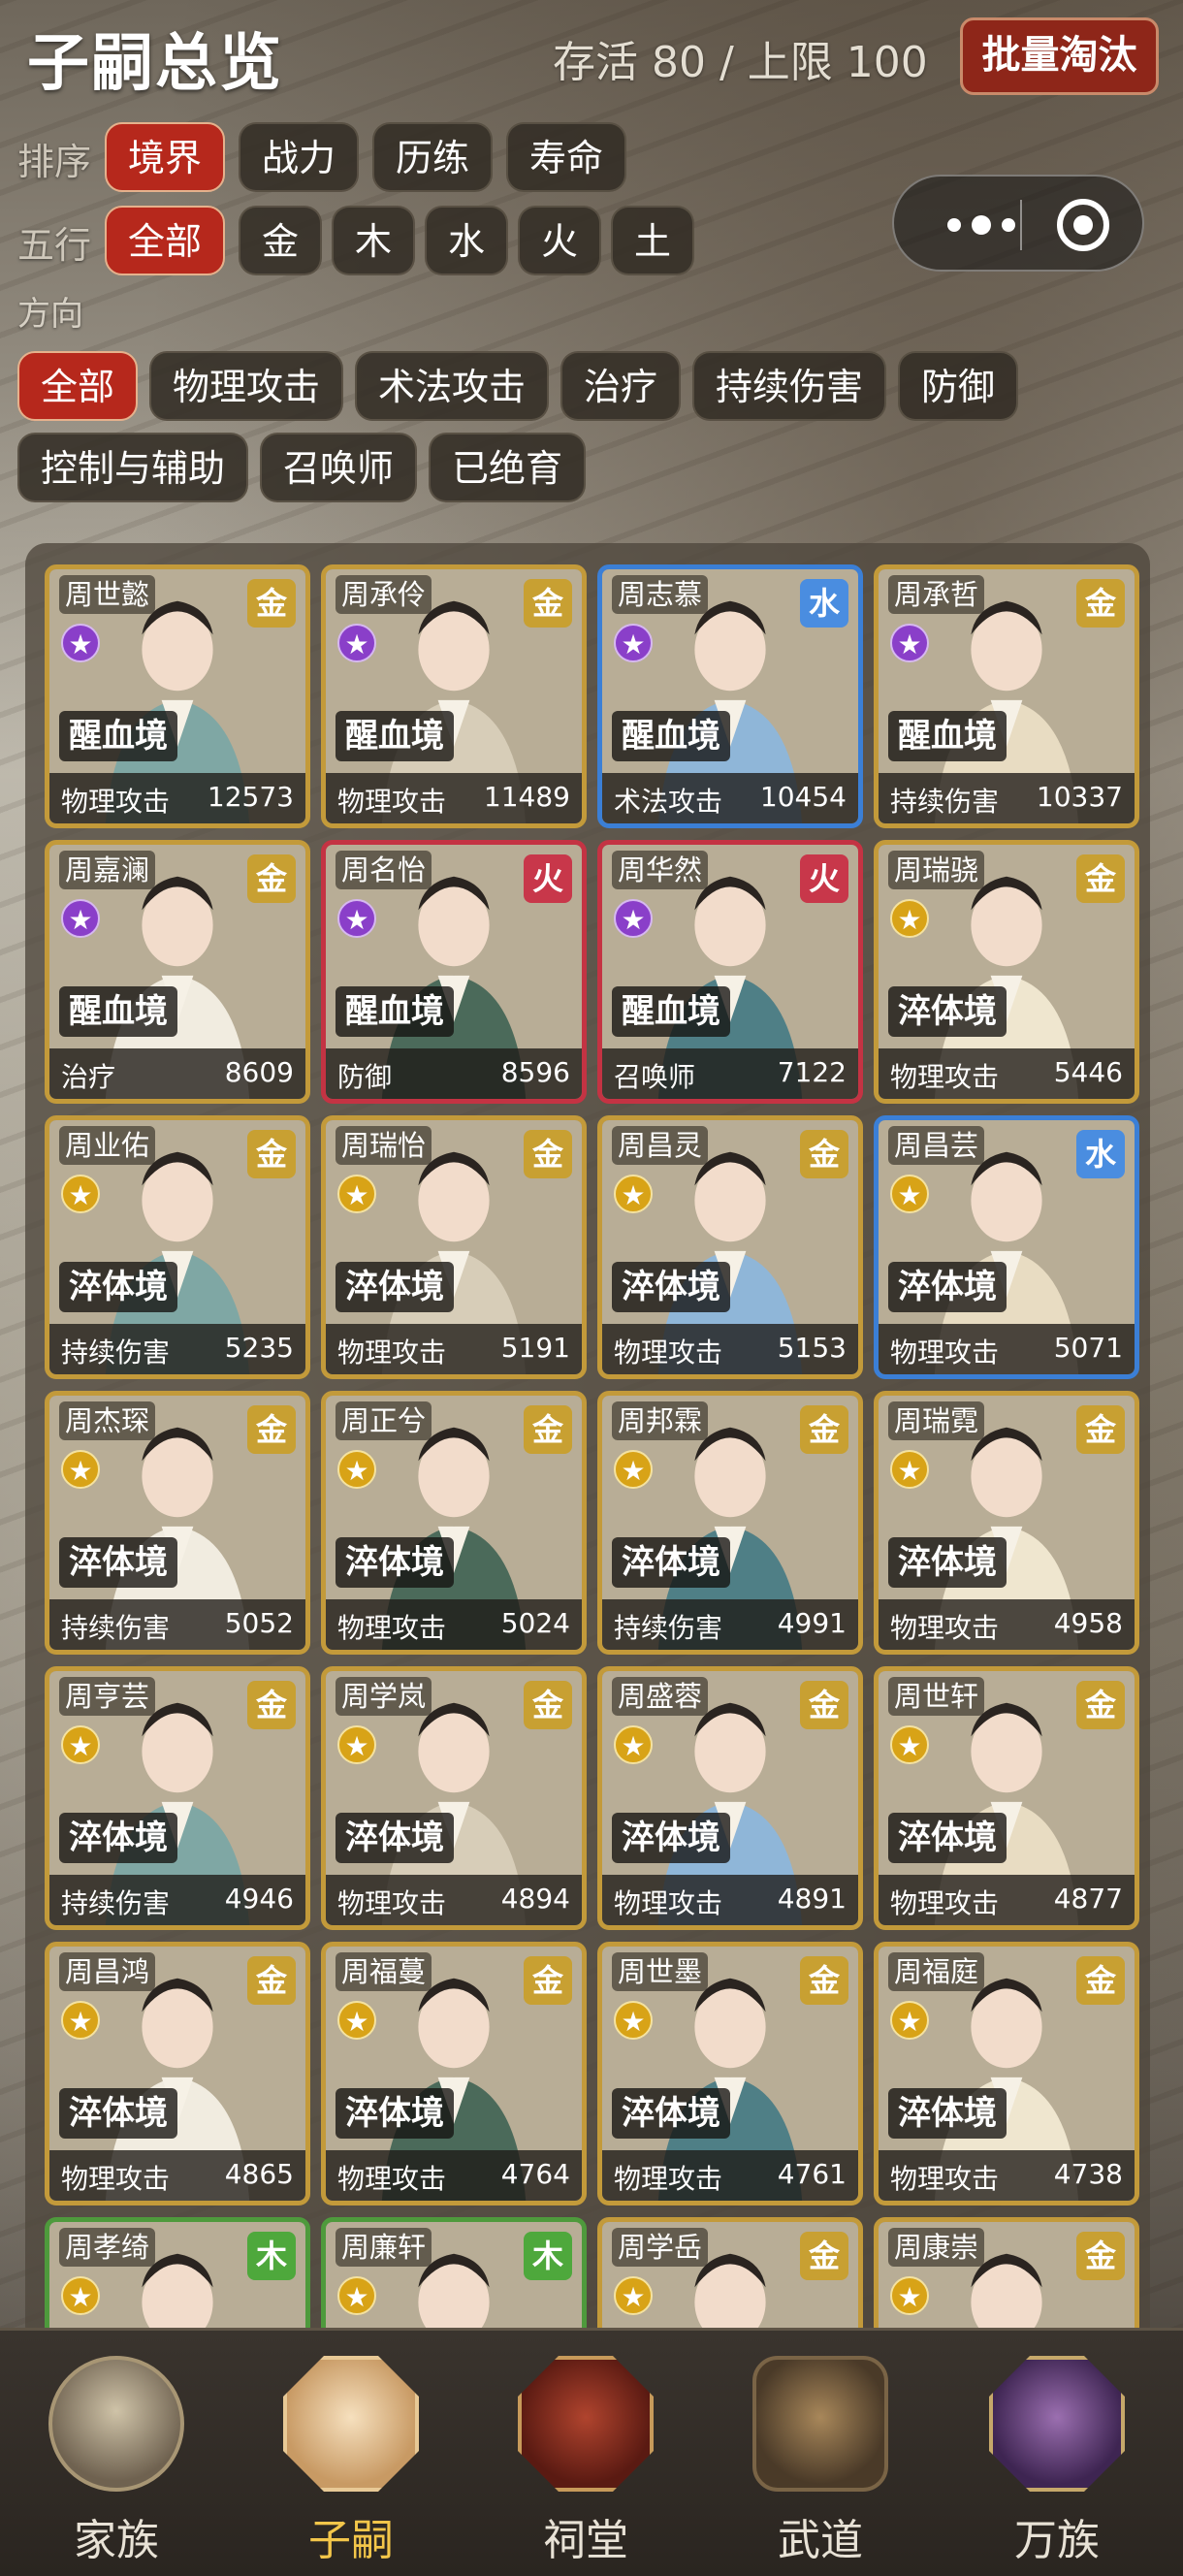 The height and width of the screenshot is (2576, 1183). I want to click on descendant-card: 周杰琛 金 ★ 淬体境 持续伤害 5052, so click(177, 1523).